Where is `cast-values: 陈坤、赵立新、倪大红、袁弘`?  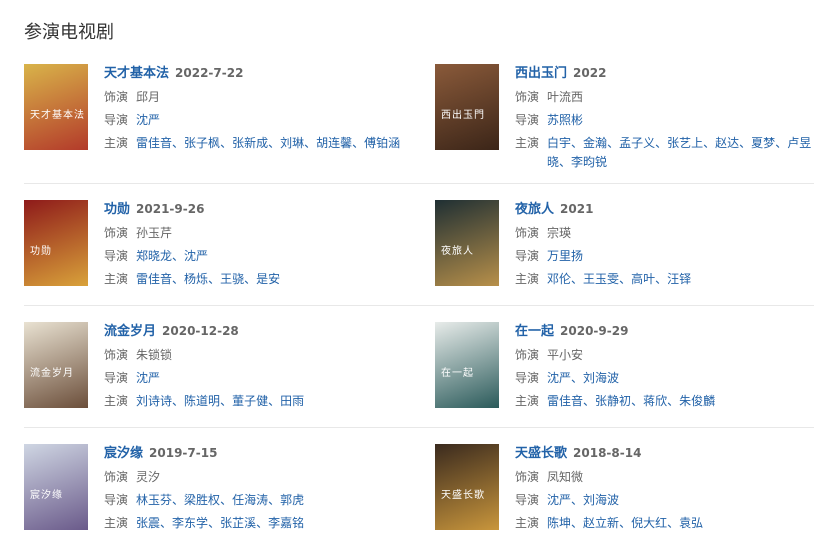 cast-values: 陈坤、赵立新、倪大红、袁弘 is located at coordinates (625, 523).